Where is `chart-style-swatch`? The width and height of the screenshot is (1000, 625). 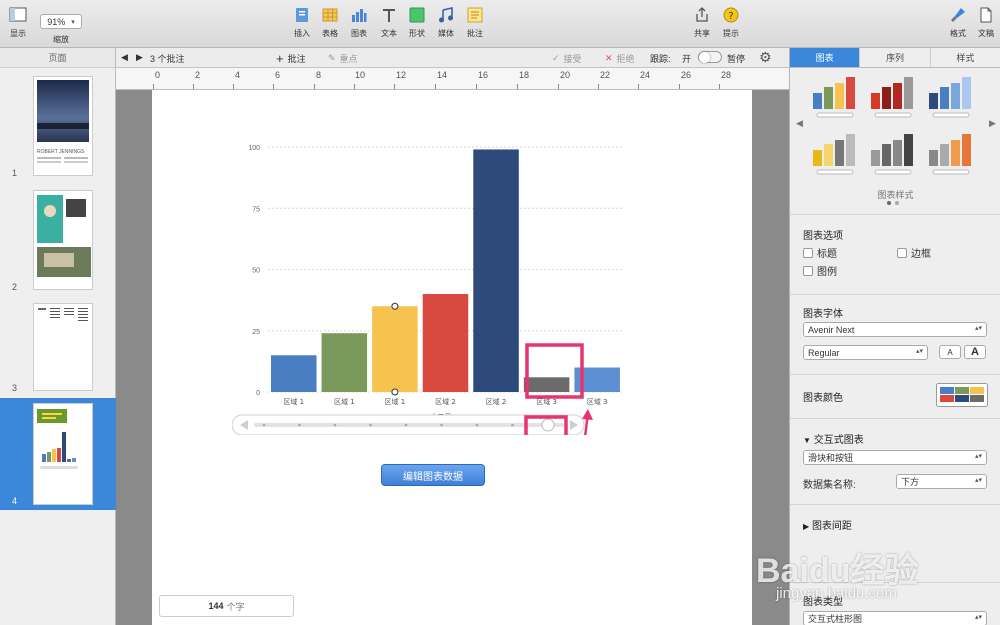
chart-style-swatch is located at coordinates (950, 154).